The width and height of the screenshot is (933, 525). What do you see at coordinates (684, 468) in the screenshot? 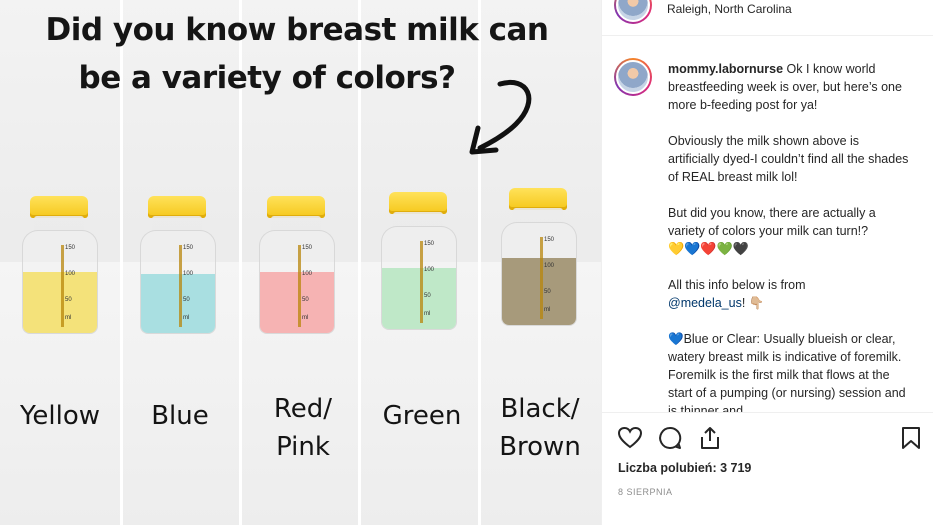
I see `likes-count: Liczba polubień: 3 719` at bounding box center [684, 468].